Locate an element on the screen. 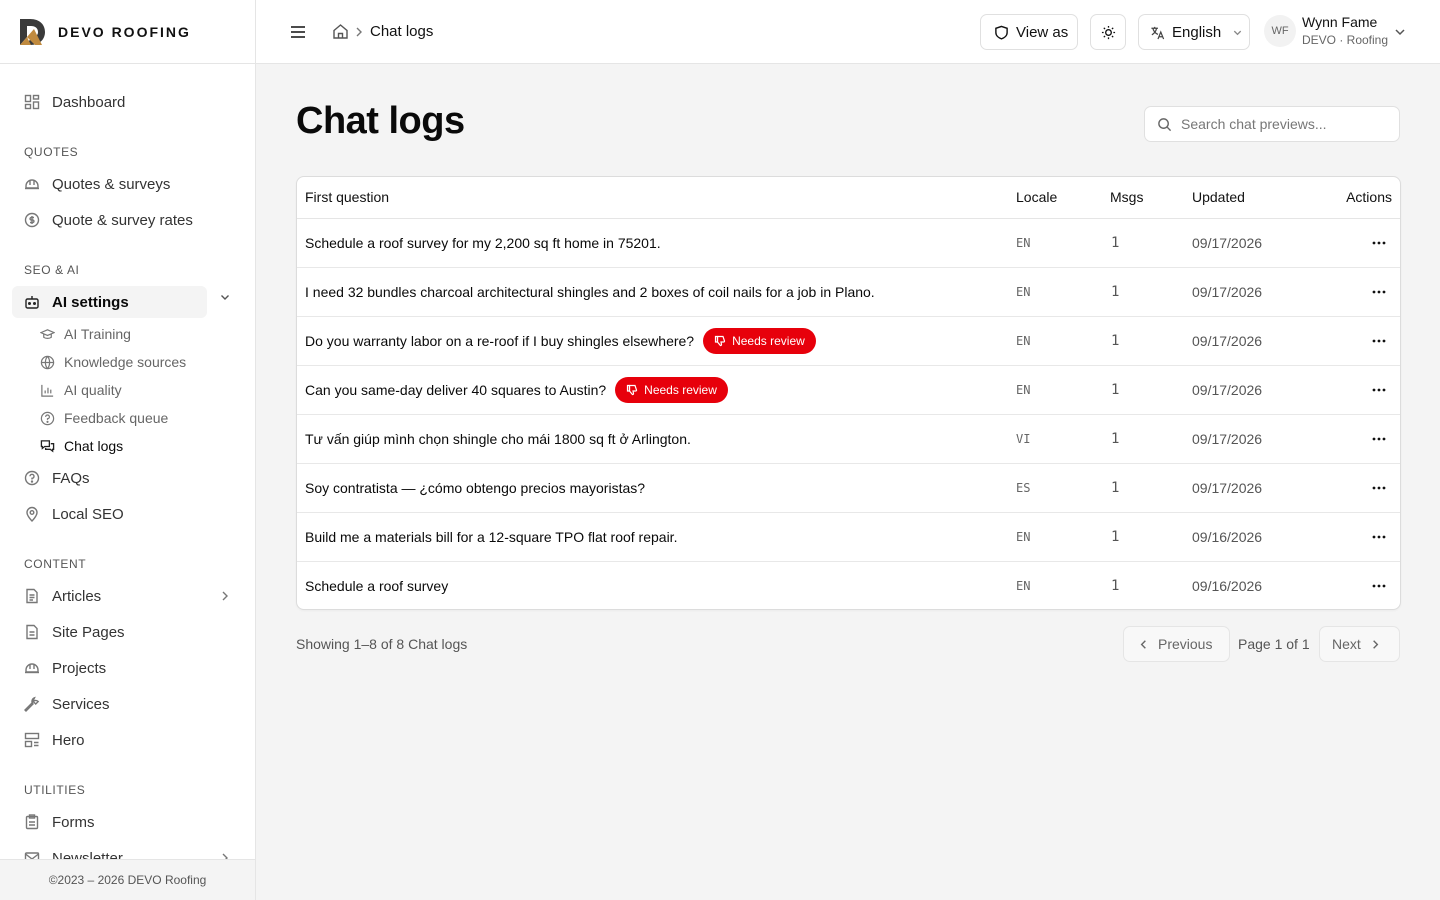 The image size is (1440, 900). chevron-down-icon is located at coordinates (1400, 32).